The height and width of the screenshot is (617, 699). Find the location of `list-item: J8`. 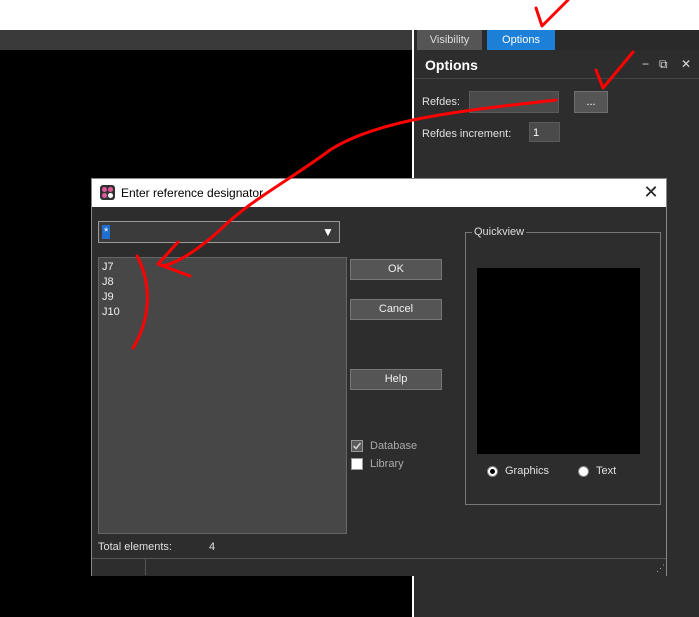

list-item: J8 is located at coordinates (108, 282).